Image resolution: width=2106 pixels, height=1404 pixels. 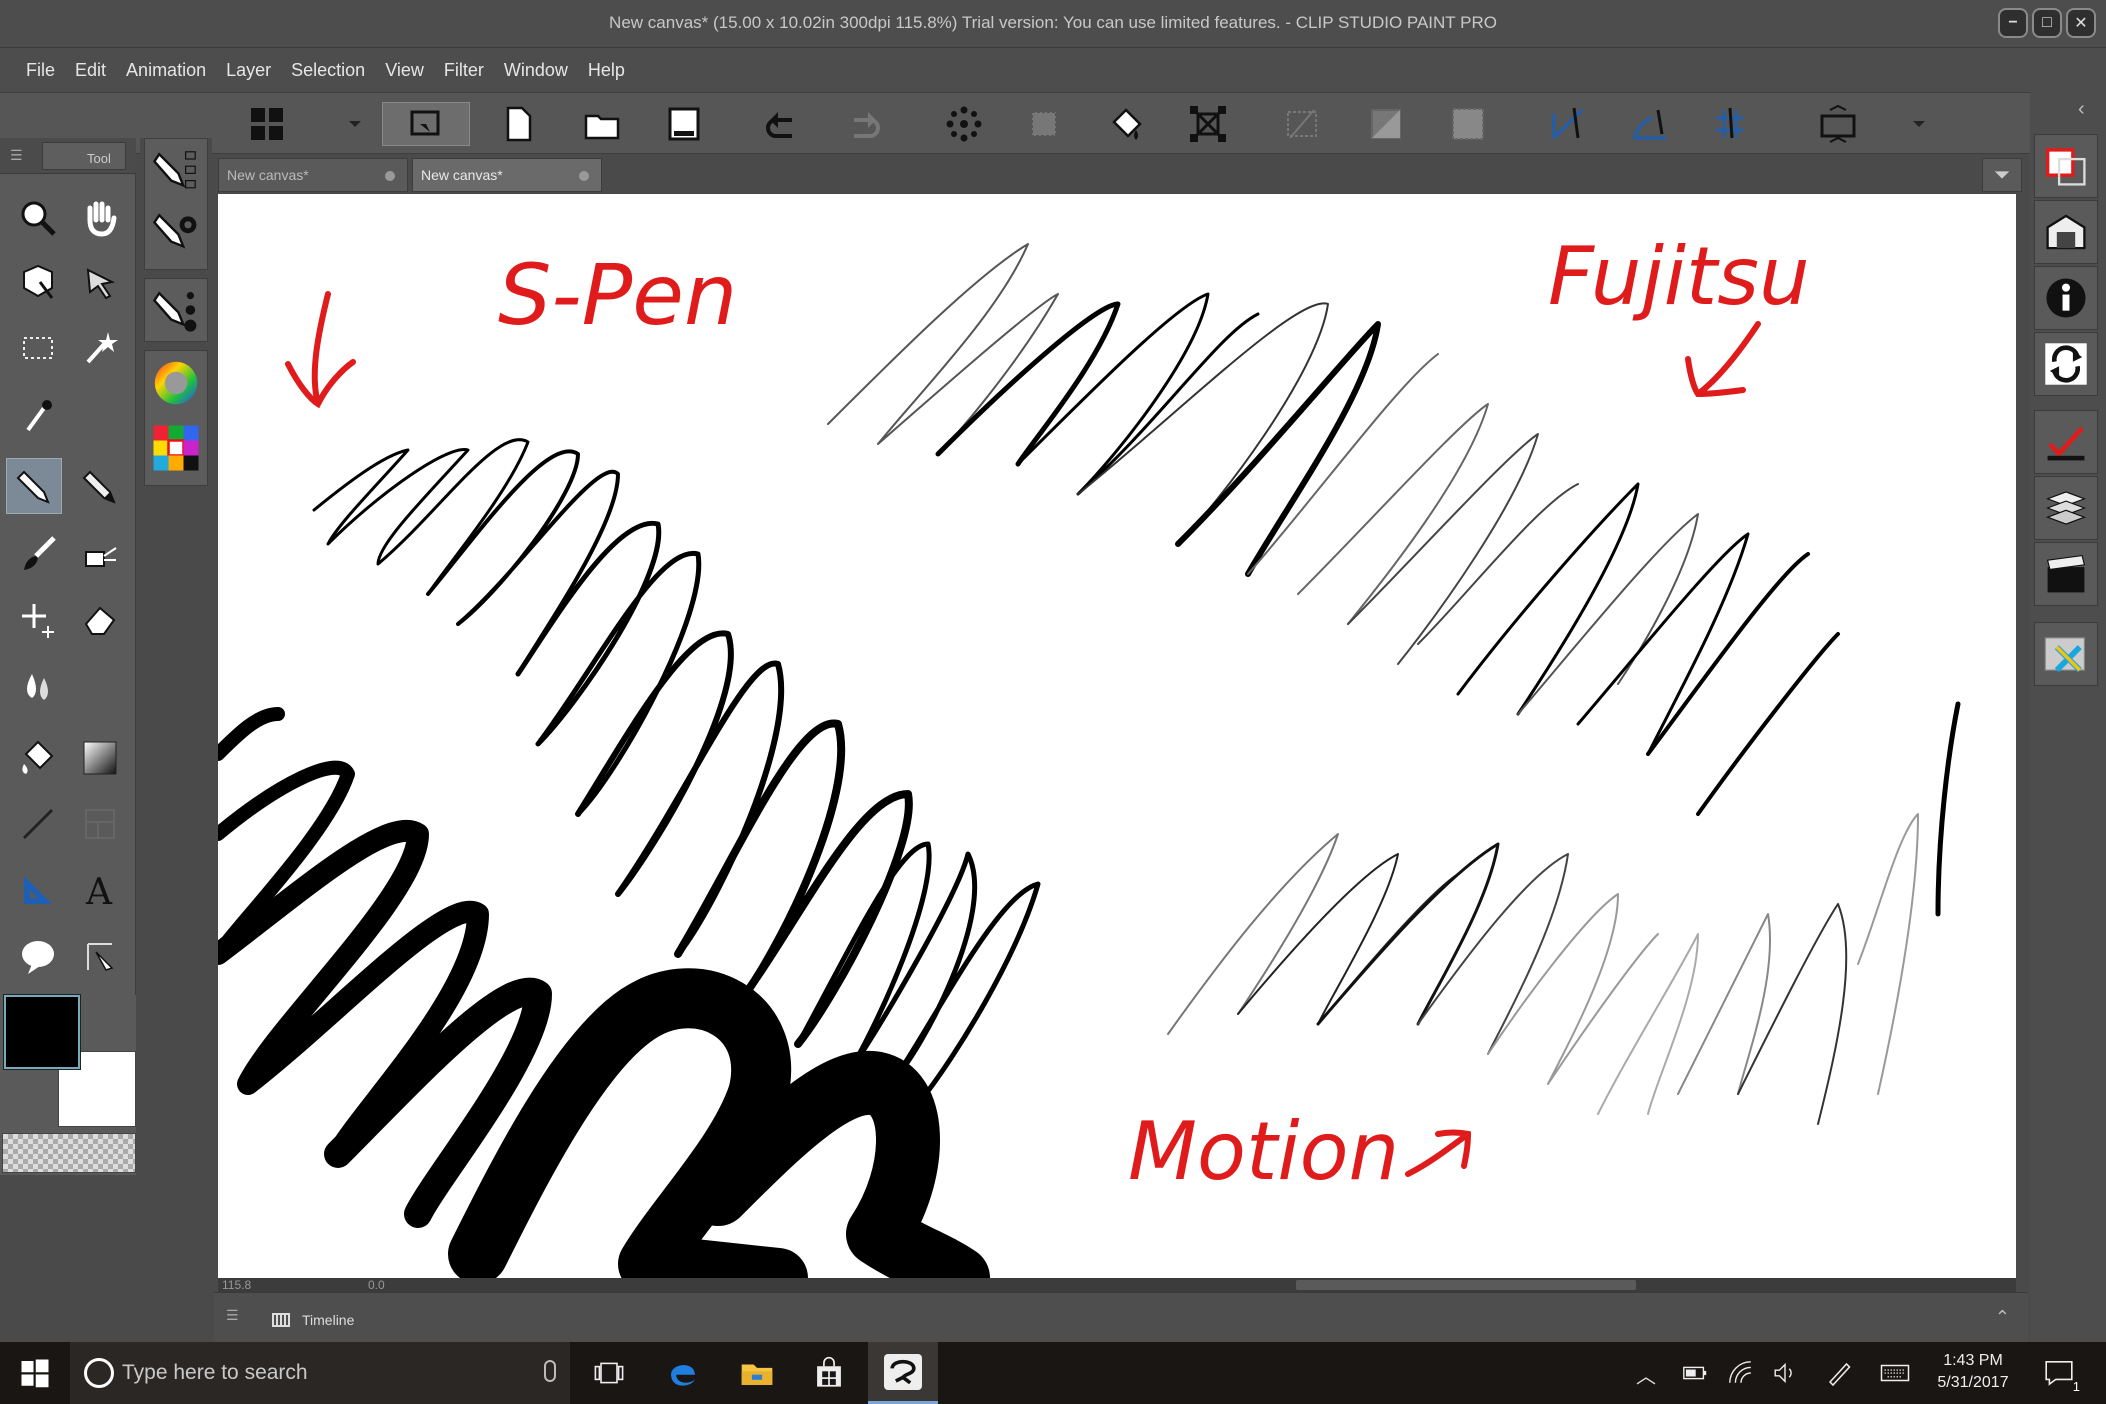 I want to click on menu-view: View, so click(x=404, y=70).